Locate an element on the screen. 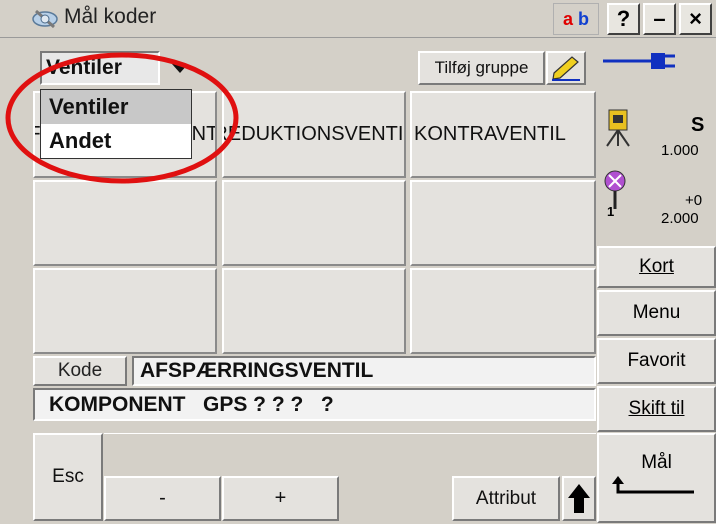  kort-label: Kort is located at coordinates (656, 266).